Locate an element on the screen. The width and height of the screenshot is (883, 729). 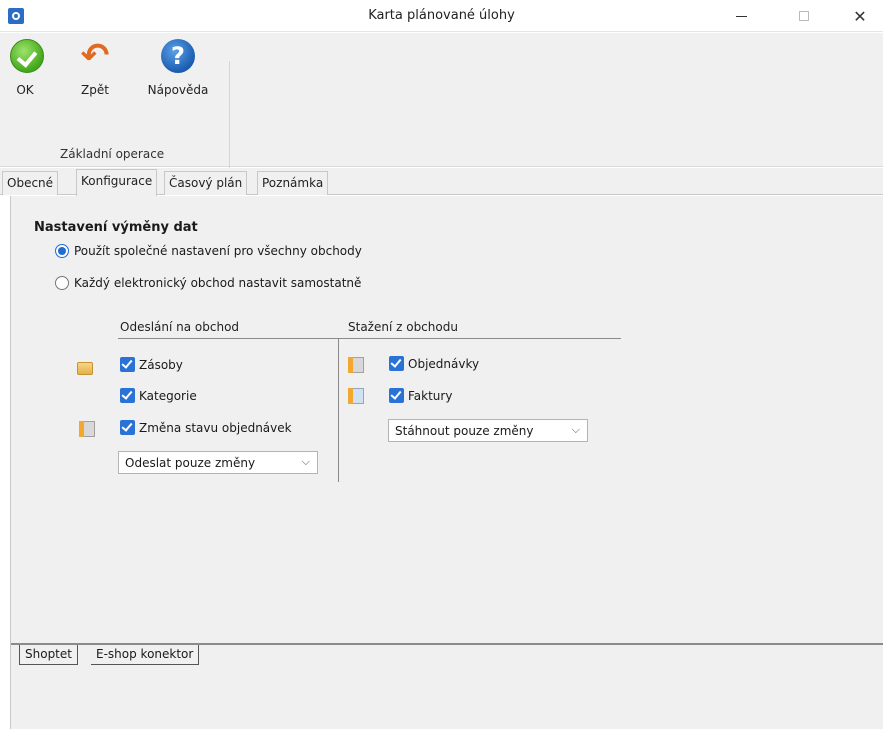
undo-arrow-icon: ↶ is located at coordinates (95, 56).